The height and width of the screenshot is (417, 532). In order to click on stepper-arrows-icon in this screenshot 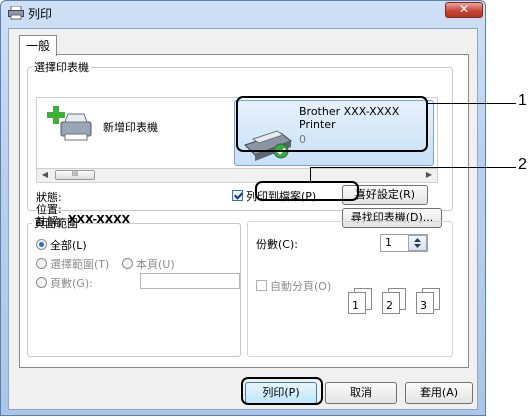, I will do `click(417, 243)`.